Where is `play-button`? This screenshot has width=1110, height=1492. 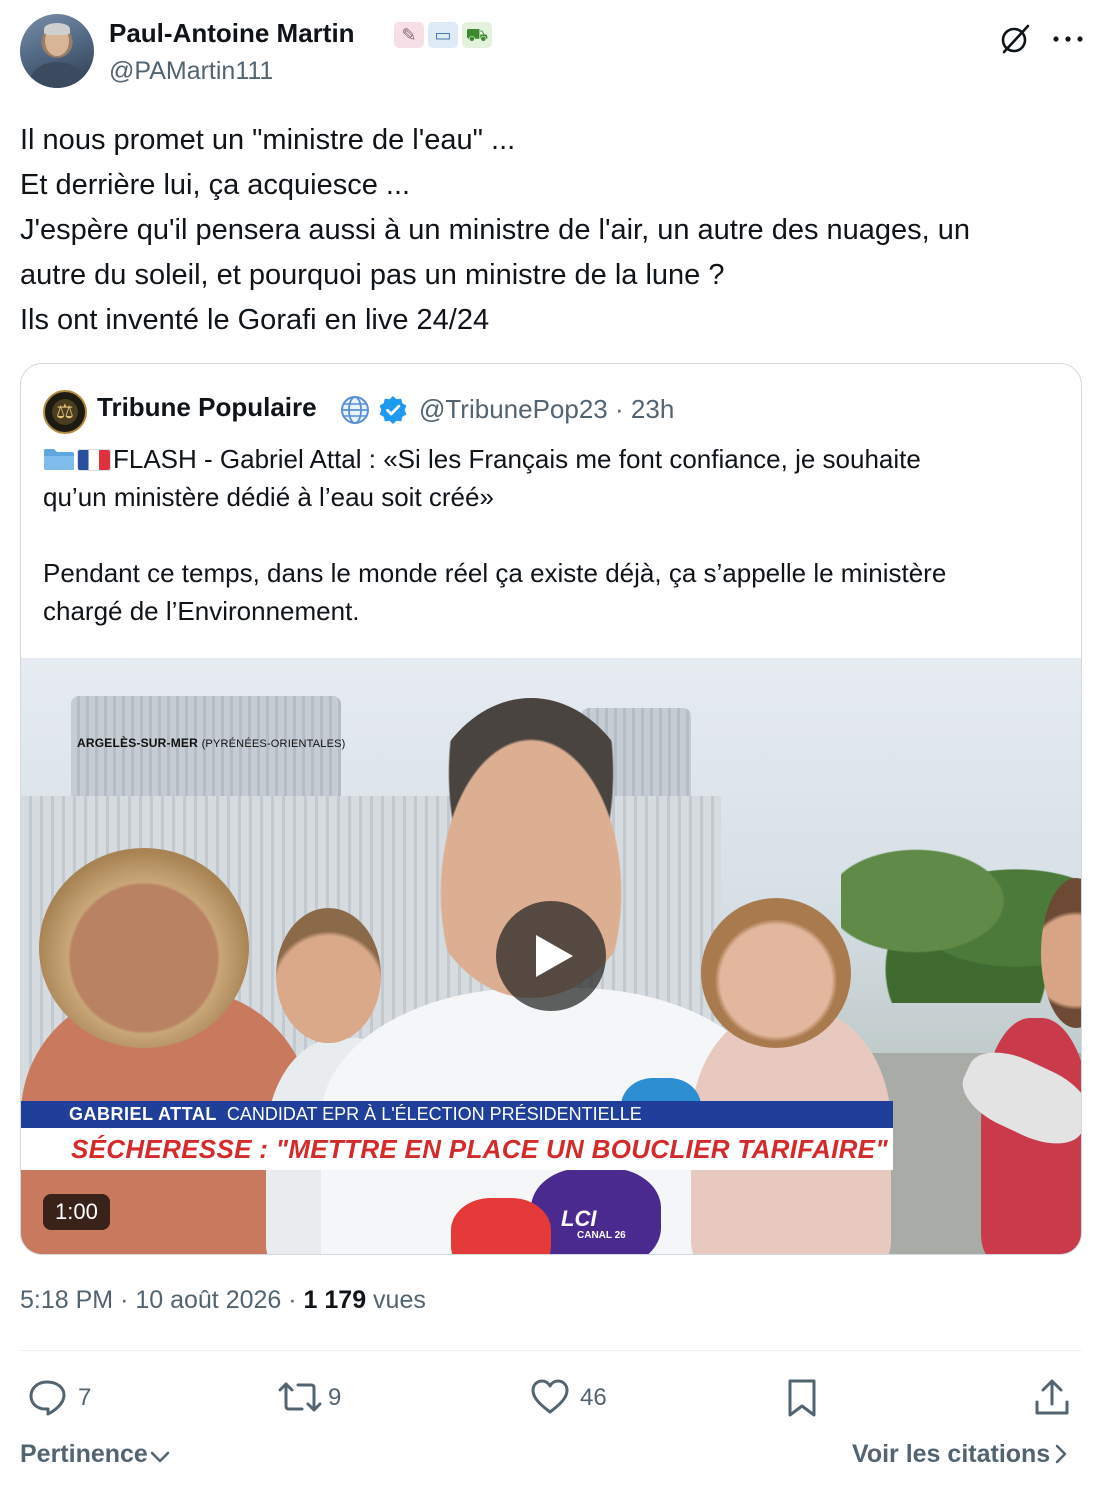 play-button is located at coordinates (551, 956).